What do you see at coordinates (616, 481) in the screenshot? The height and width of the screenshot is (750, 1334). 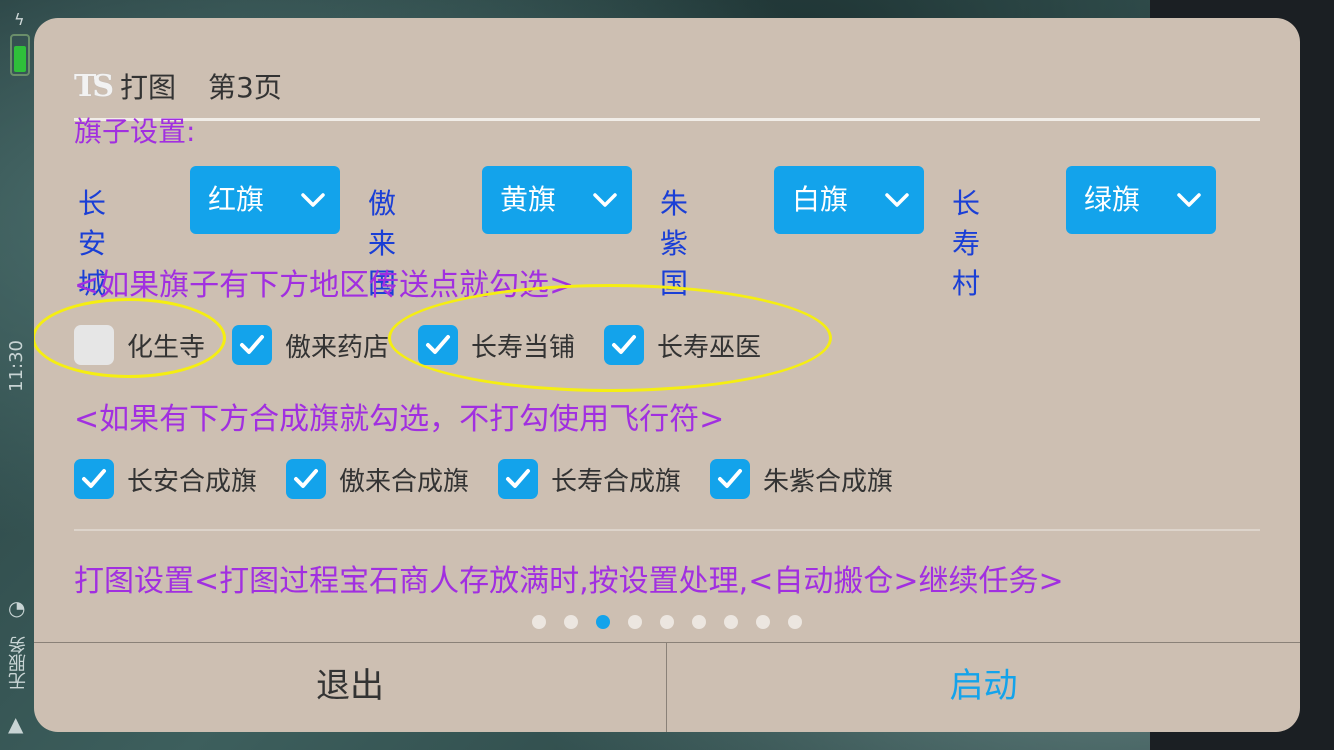 I see `checkbox-label: 长寿合成旗` at bounding box center [616, 481].